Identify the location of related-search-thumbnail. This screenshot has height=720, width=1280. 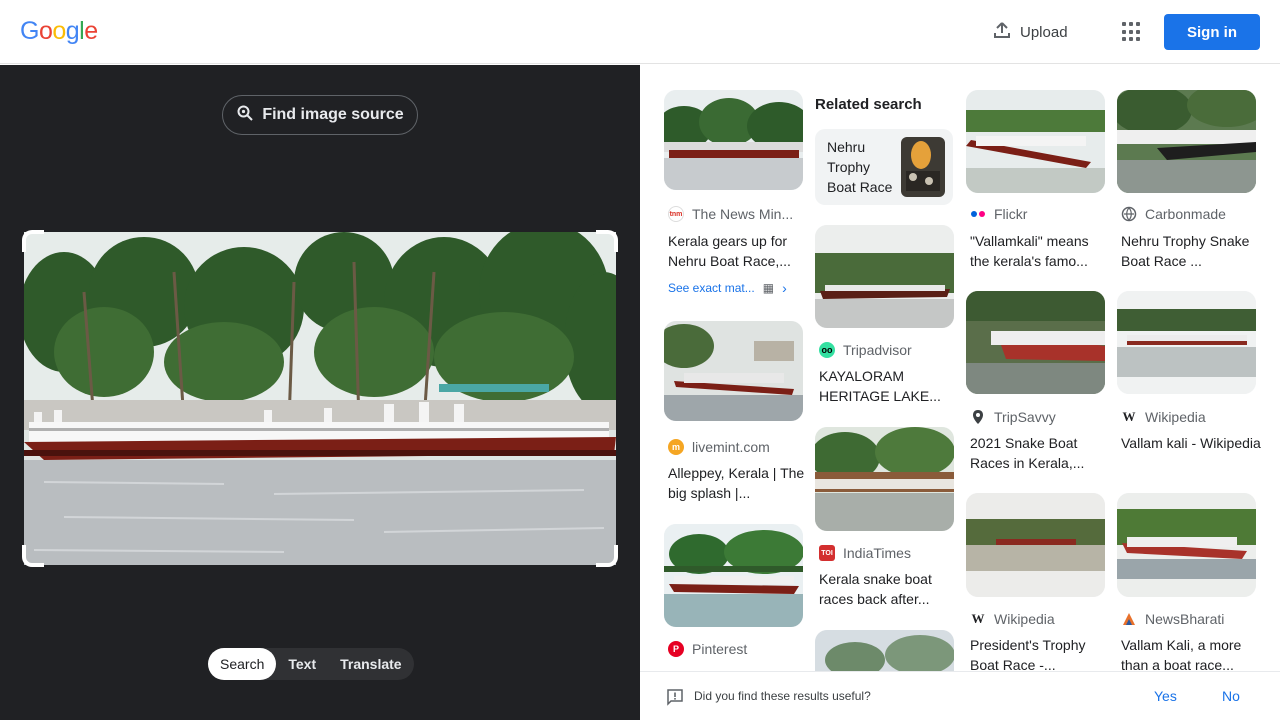
(923, 167).